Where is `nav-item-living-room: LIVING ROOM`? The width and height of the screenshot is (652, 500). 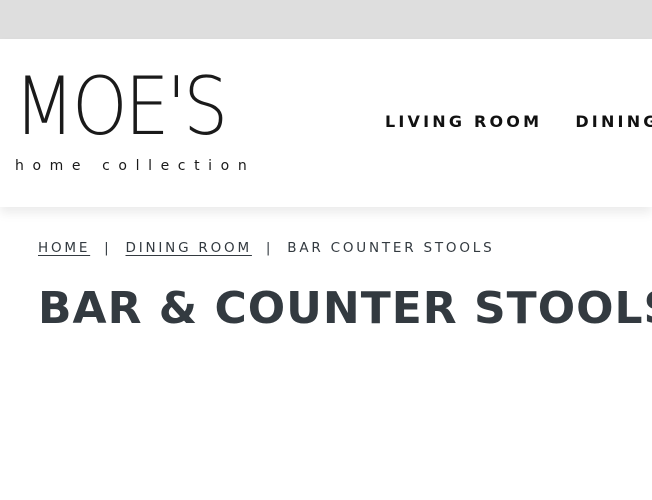
nav-item-living-room: LIVING ROOM is located at coordinates (463, 121).